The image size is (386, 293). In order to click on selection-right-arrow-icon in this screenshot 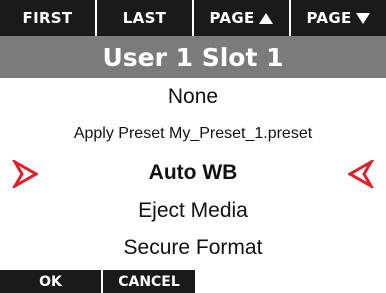, I will do `click(25, 174)`.